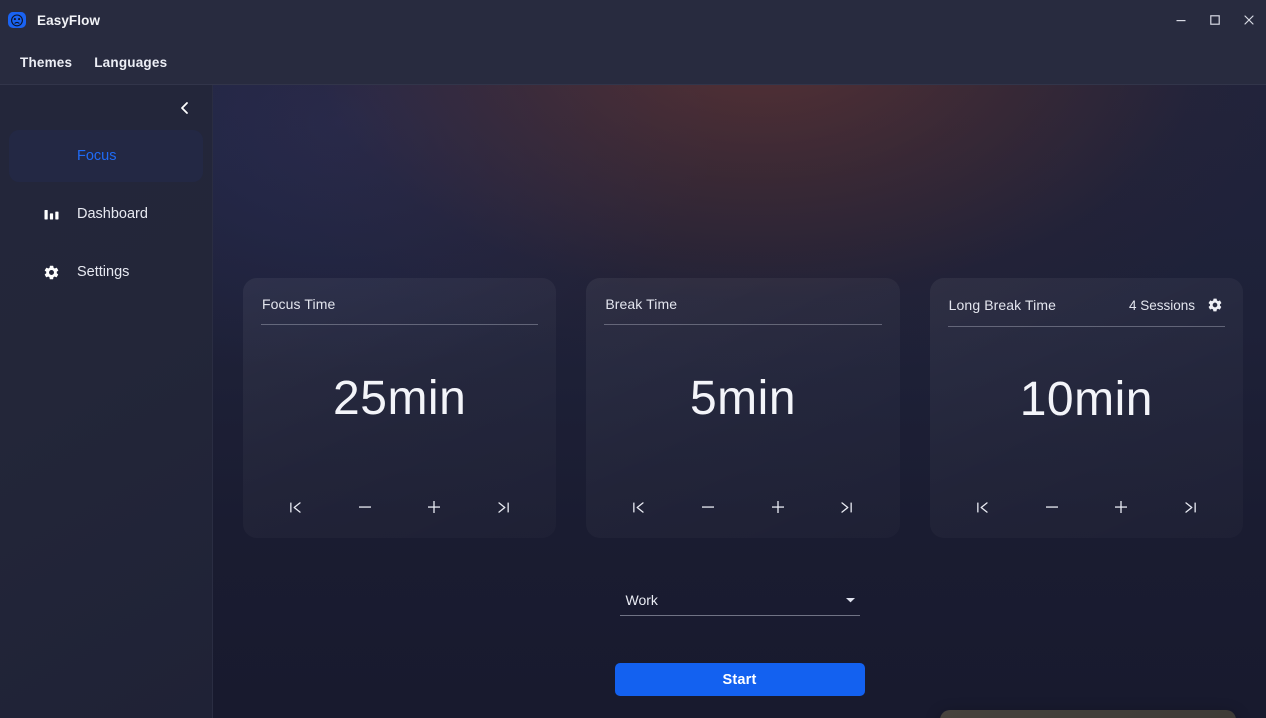 This screenshot has height=718, width=1266. Describe the element at coordinates (1249, 20) in the screenshot. I see `close-icon` at that location.